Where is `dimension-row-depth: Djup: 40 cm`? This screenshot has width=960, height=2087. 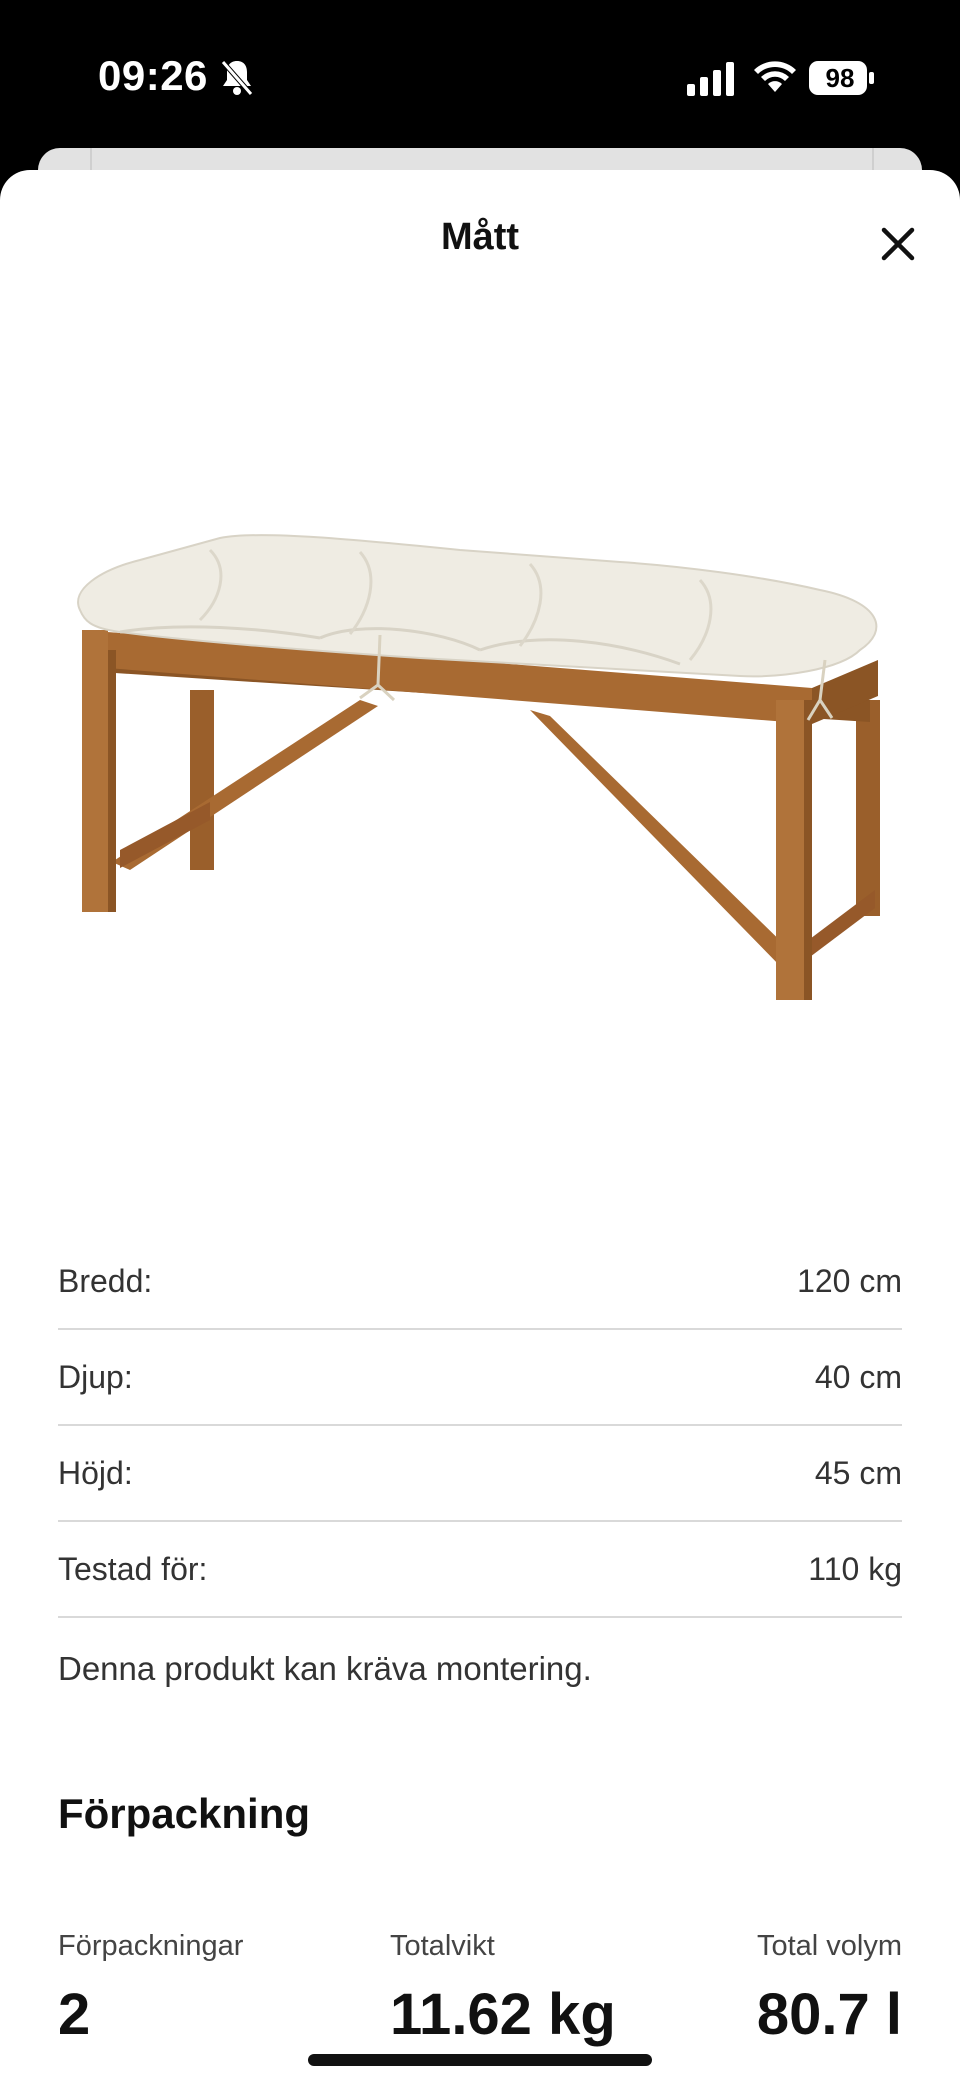 dimension-row-depth: Djup: 40 cm is located at coordinates (480, 1378).